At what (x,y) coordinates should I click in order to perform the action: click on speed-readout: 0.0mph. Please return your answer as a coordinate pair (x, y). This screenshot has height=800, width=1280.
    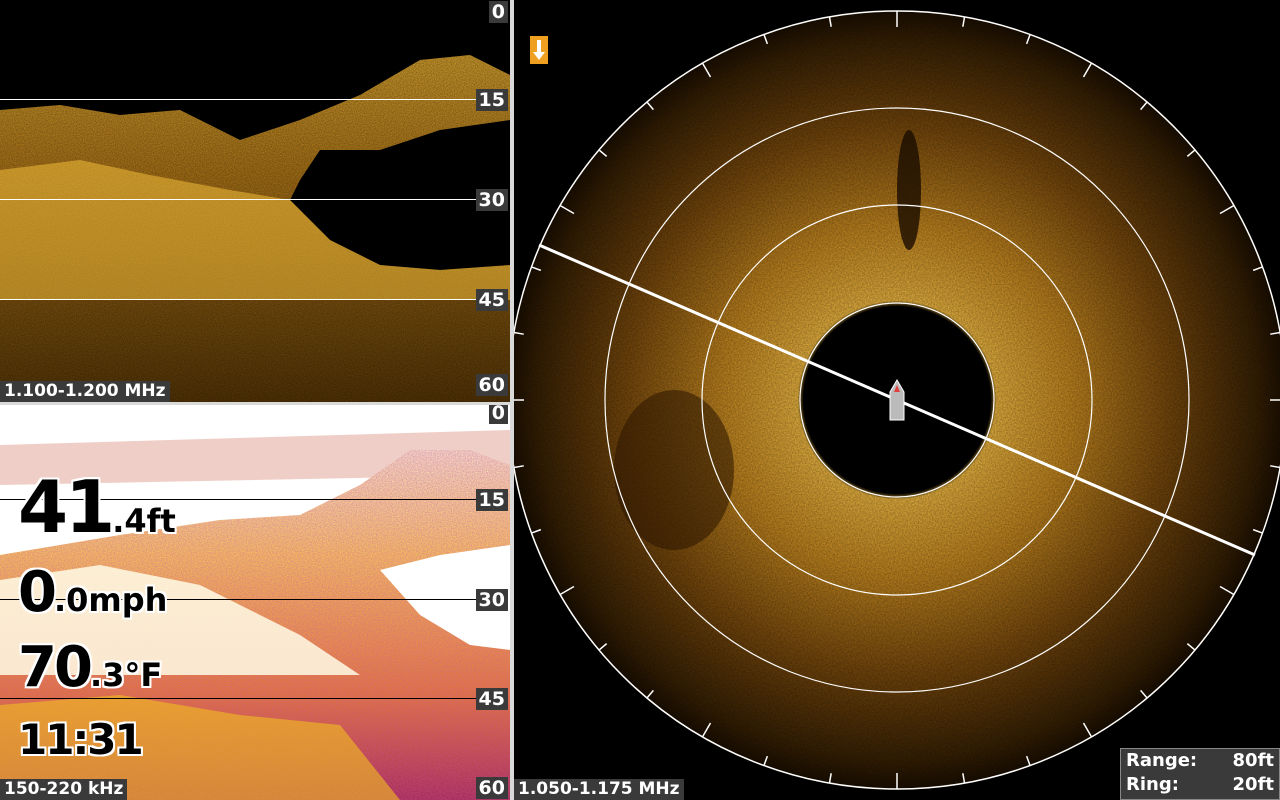
    Looking at the image, I should click on (92, 592).